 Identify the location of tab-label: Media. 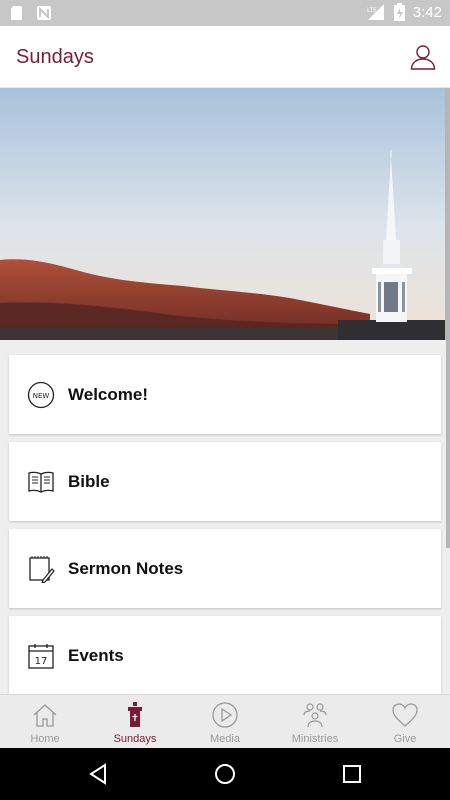
(225, 739).